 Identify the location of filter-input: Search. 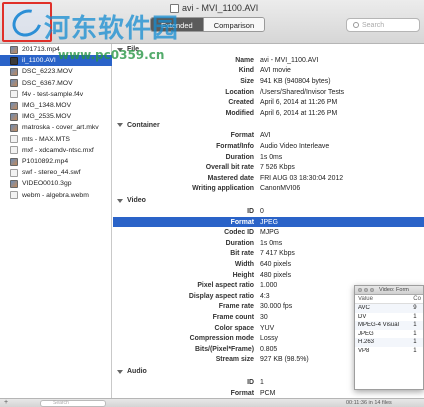
(73, 403).